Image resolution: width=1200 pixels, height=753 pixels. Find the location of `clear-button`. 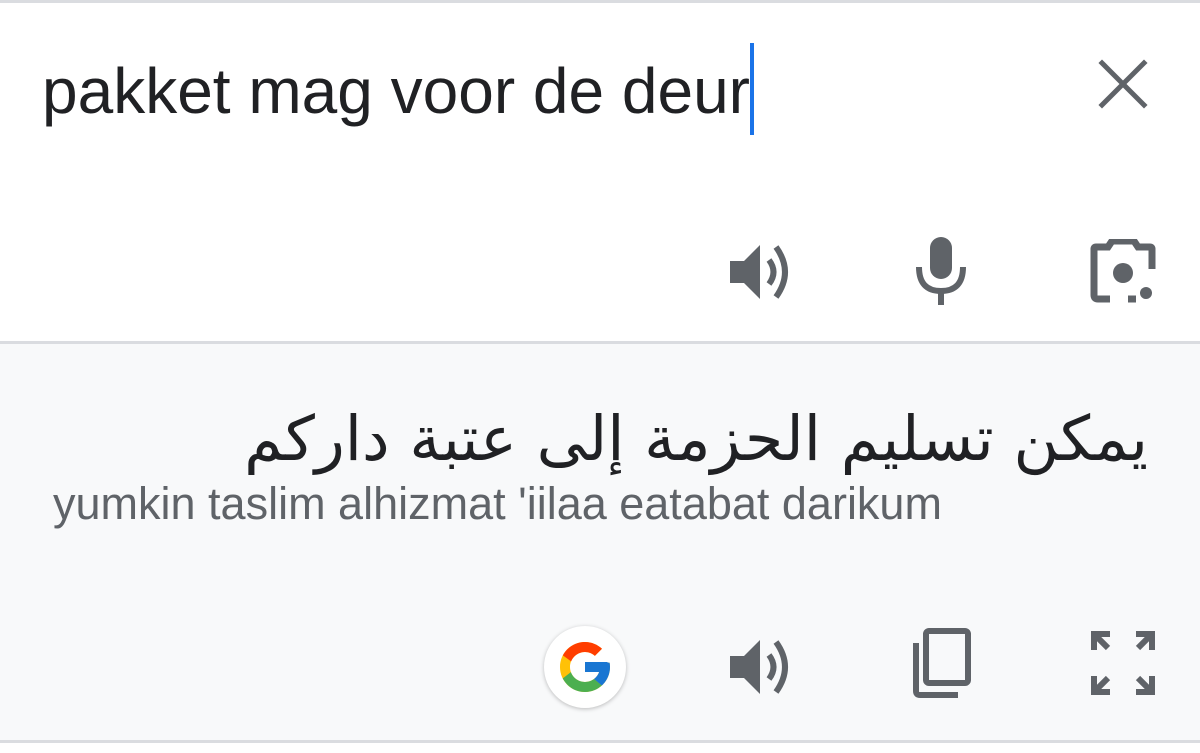

clear-button is located at coordinates (1123, 84).